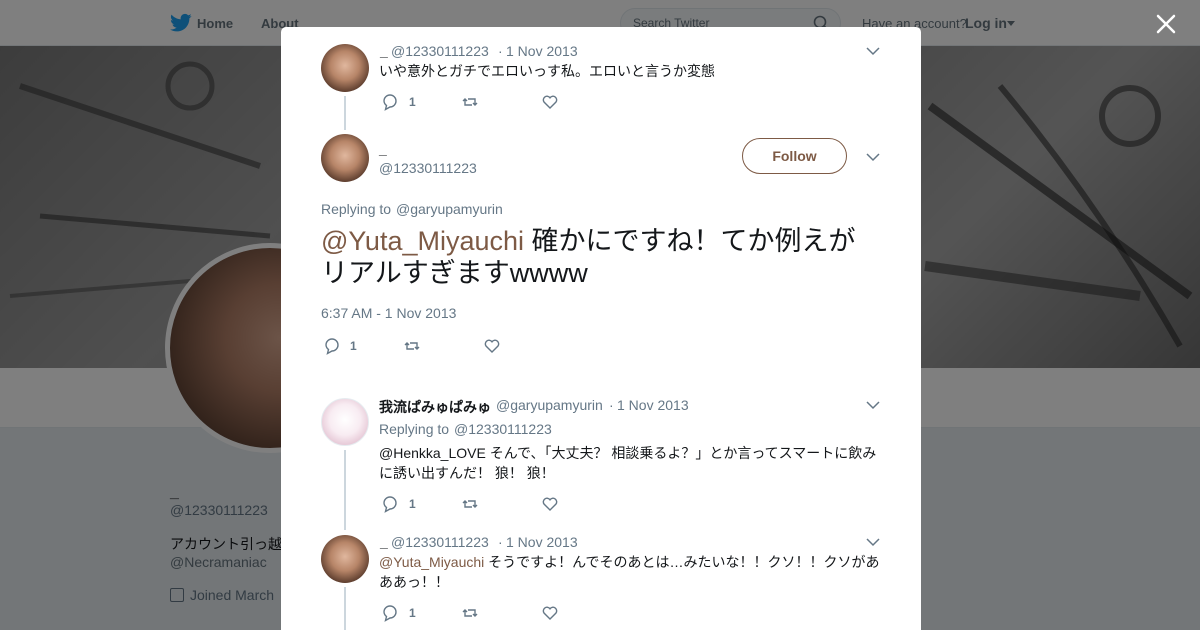 The height and width of the screenshot is (630, 1200). Describe the element at coordinates (542, 542) in the screenshot. I see `reply2-time: 1 Nov 2013` at that location.